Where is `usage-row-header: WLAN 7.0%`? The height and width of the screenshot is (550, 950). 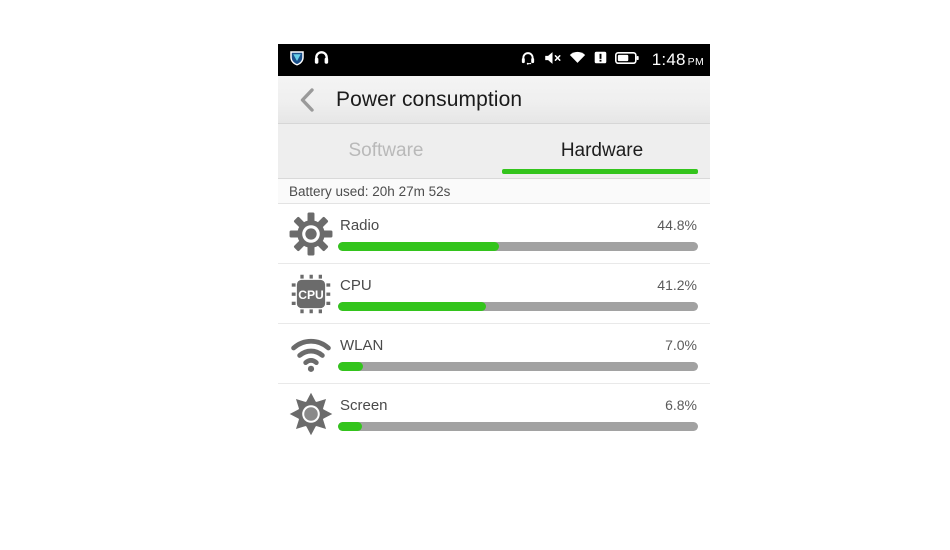 usage-row-header: WLAN 7.0% is located at coordinates (518, 345).